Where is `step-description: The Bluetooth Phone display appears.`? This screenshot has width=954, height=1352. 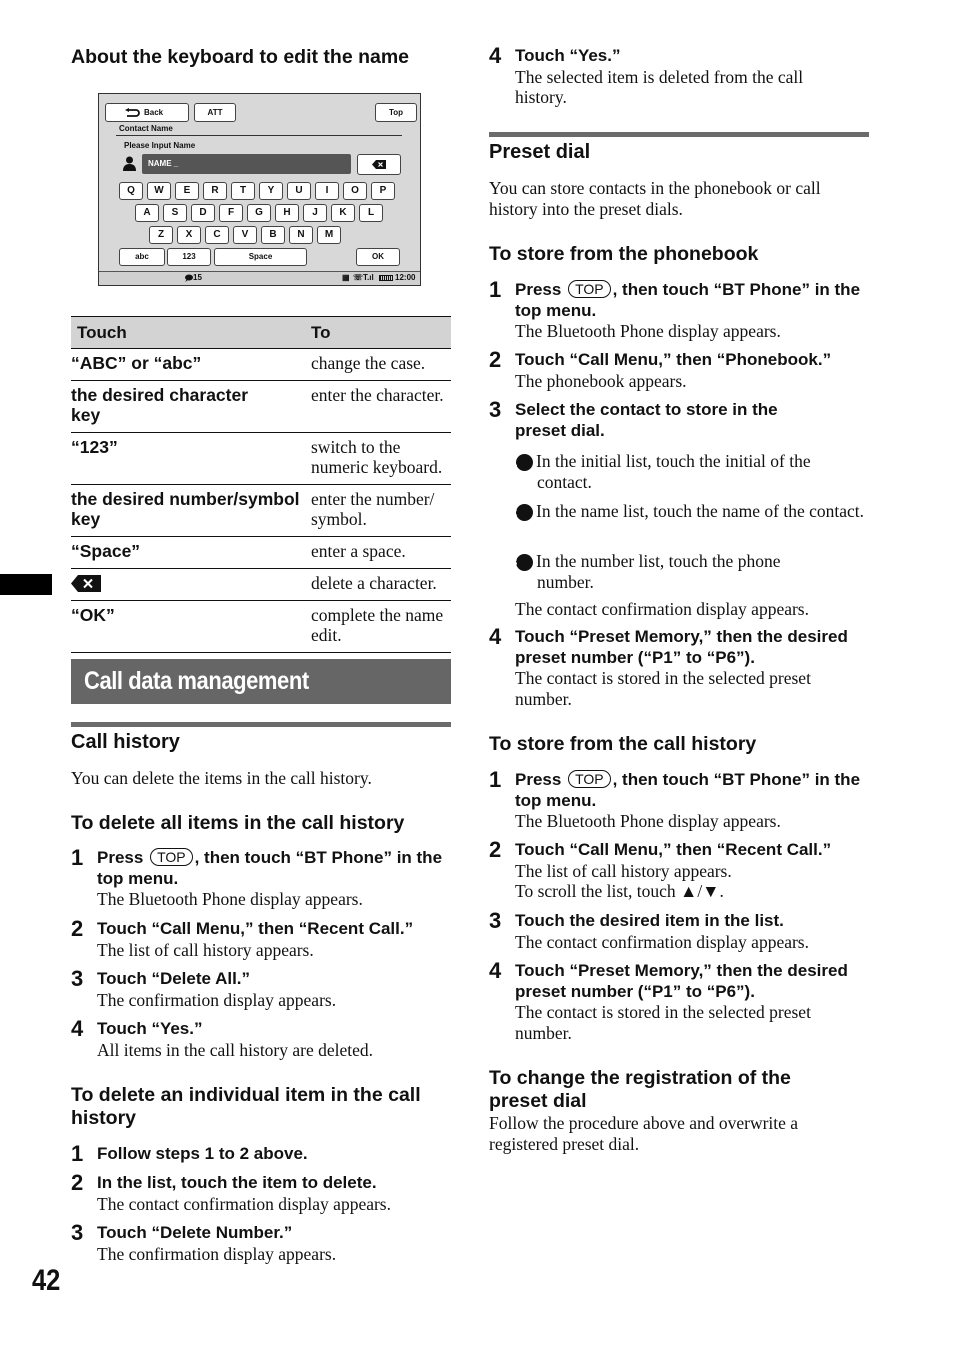 step-description: The Bluetooth Phone display appears. is located at coordinates (648, 331).